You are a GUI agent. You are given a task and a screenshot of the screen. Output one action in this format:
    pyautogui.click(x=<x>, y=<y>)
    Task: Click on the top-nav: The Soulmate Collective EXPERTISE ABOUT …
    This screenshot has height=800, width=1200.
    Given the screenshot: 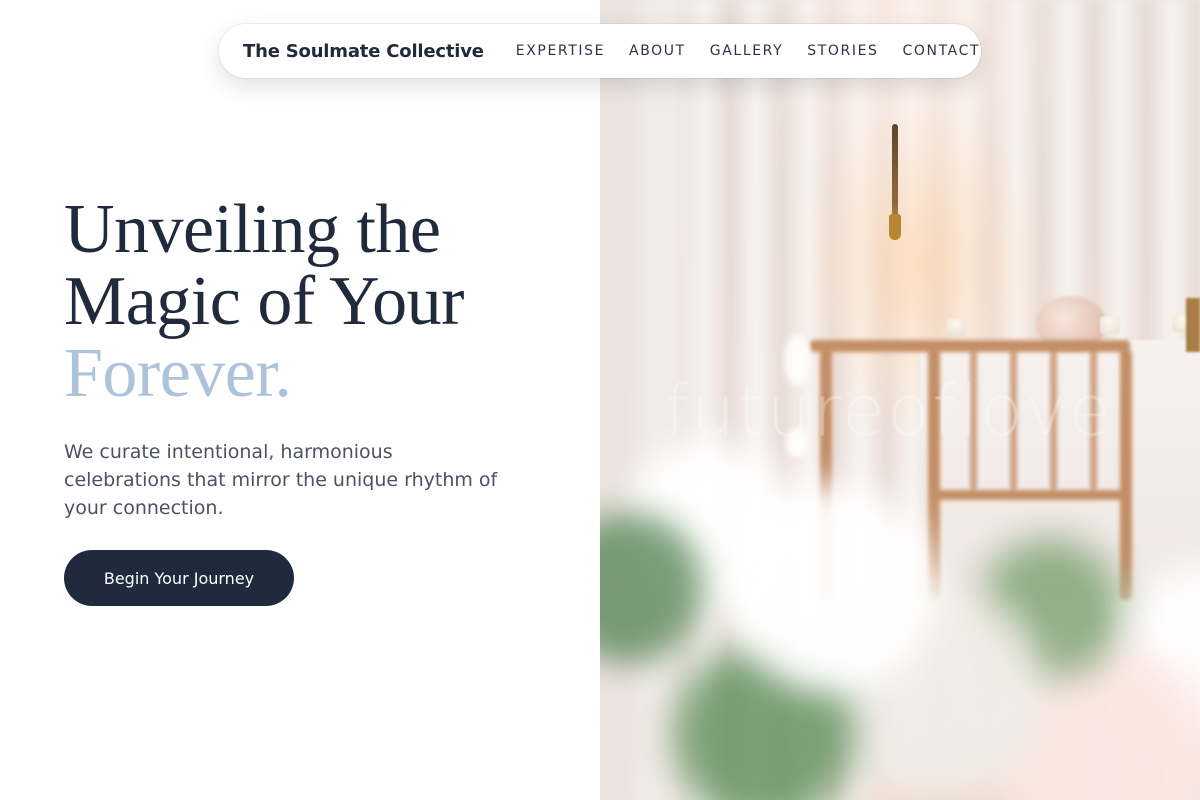 What is the action you would take?
    pyautogui.click(x=600, y=51)
    